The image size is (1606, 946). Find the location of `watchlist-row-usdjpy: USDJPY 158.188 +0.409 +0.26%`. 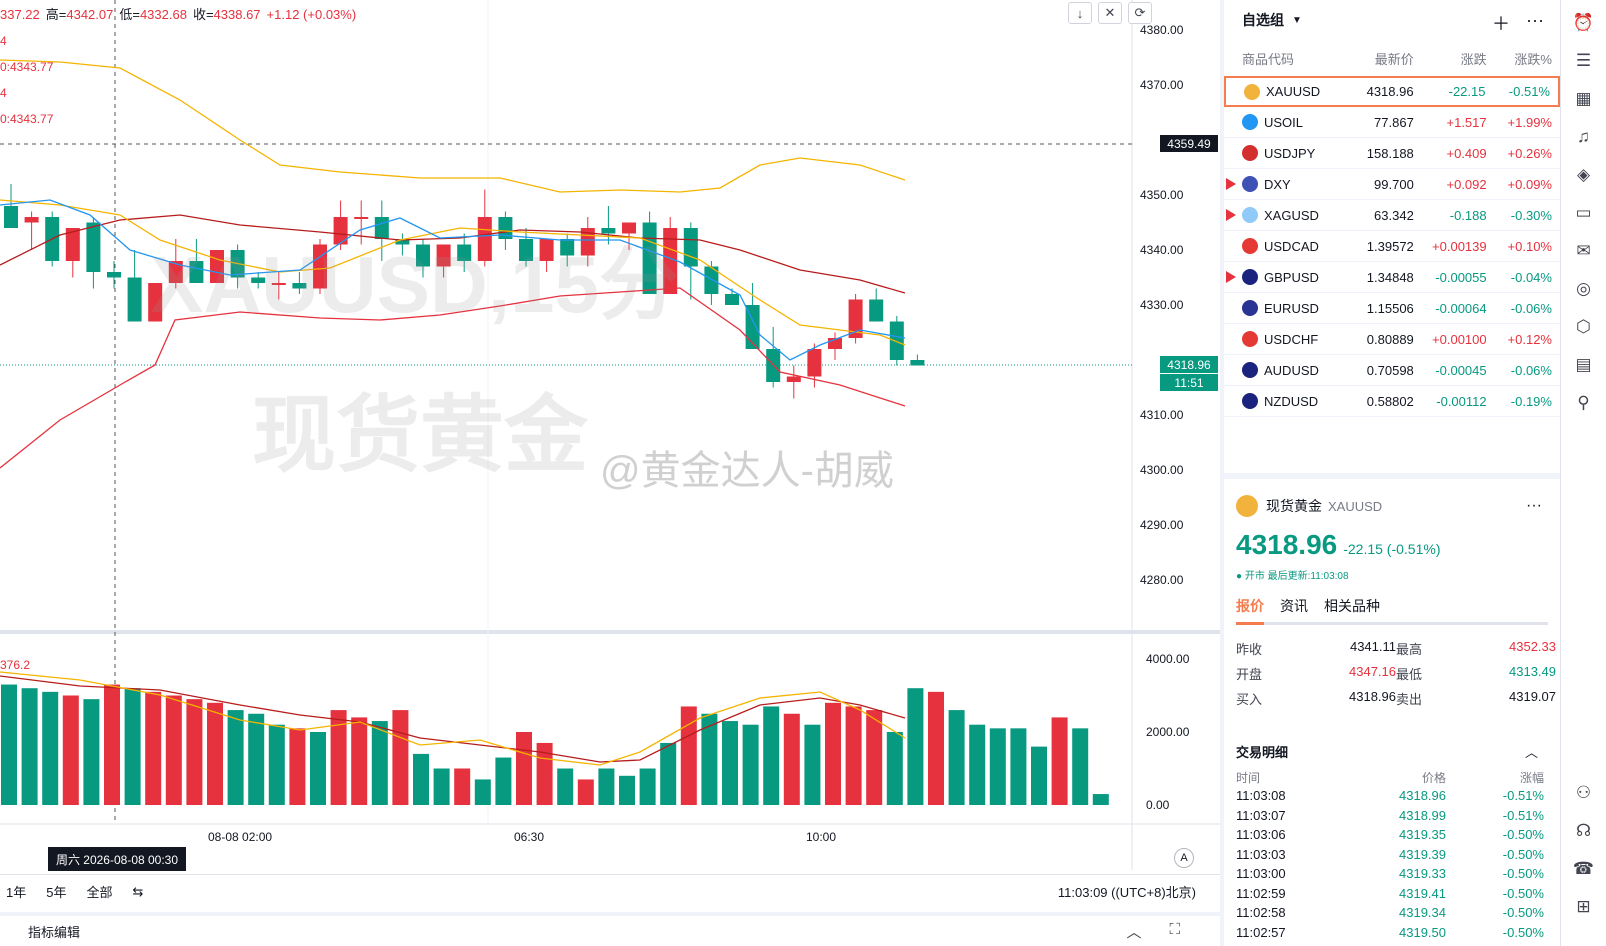

watchlist-row-usdjpy: USDJPY 158.188 +0.409 +0.26% is located at coordinates (1392, 153).